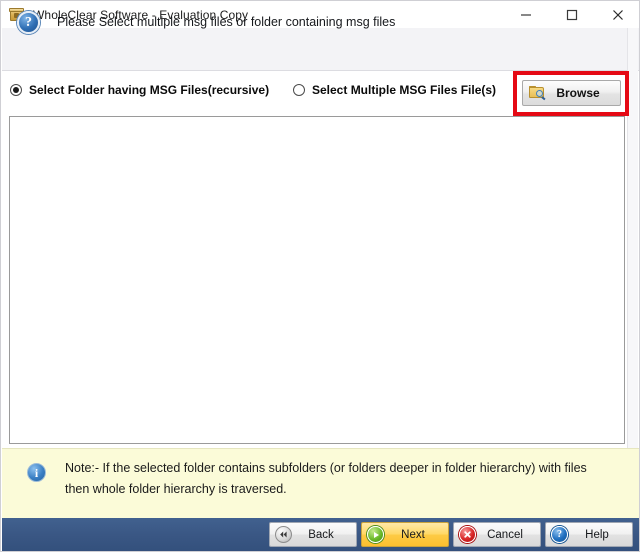  I want to click on browse-button: Browse, so click(571, 93).